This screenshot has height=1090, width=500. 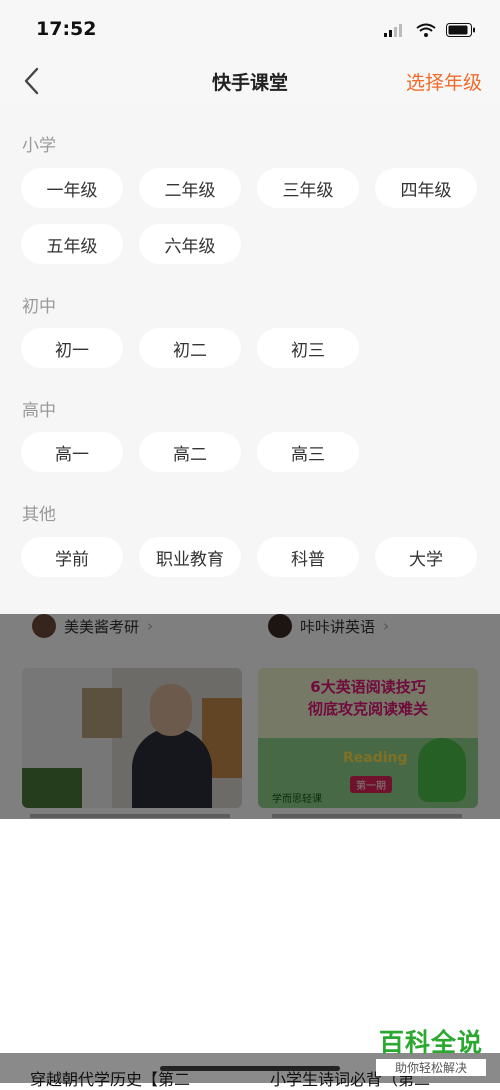 What do you see at coordinates (250, 29) in the screenshot?
I see `status-bar: 17:52` at bounding box center [250, 29].